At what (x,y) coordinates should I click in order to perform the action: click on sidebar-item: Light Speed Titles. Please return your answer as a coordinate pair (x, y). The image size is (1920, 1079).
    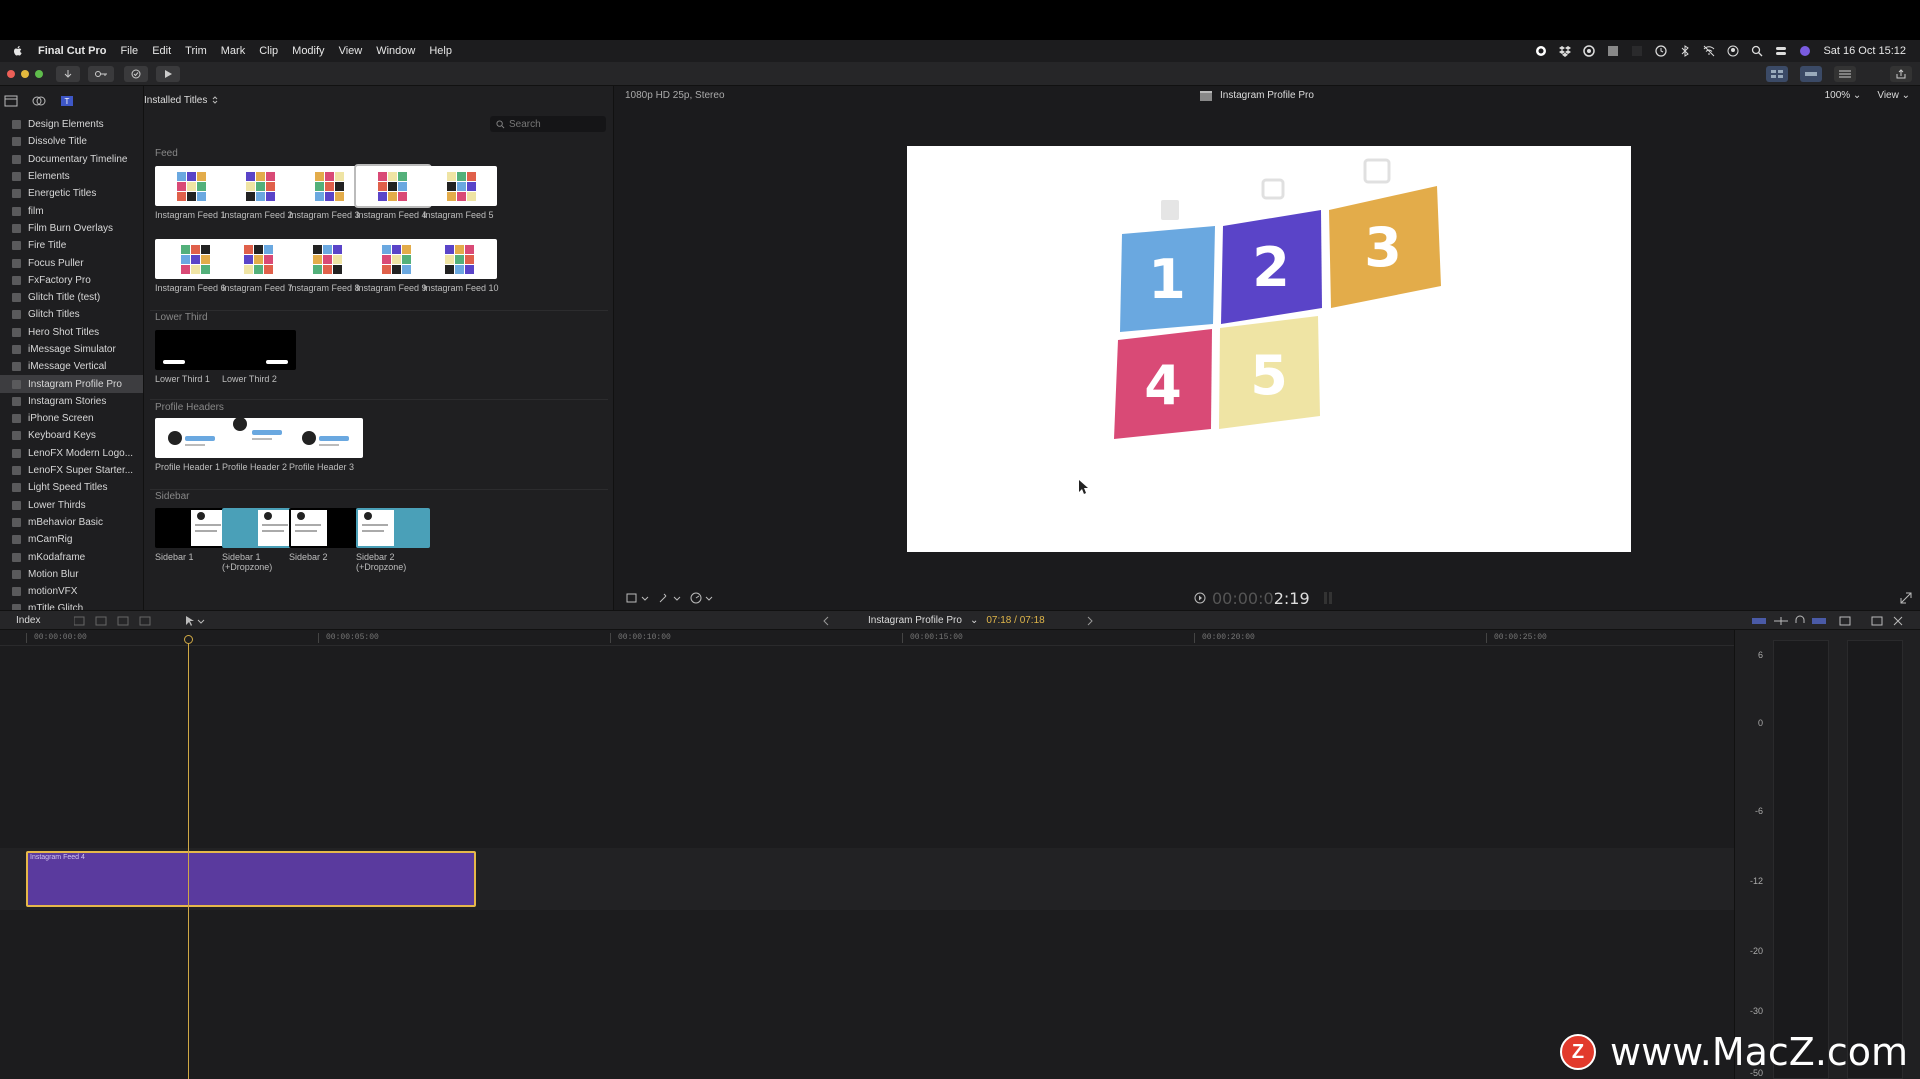
    Looking at the image, I should click on (71, 487).